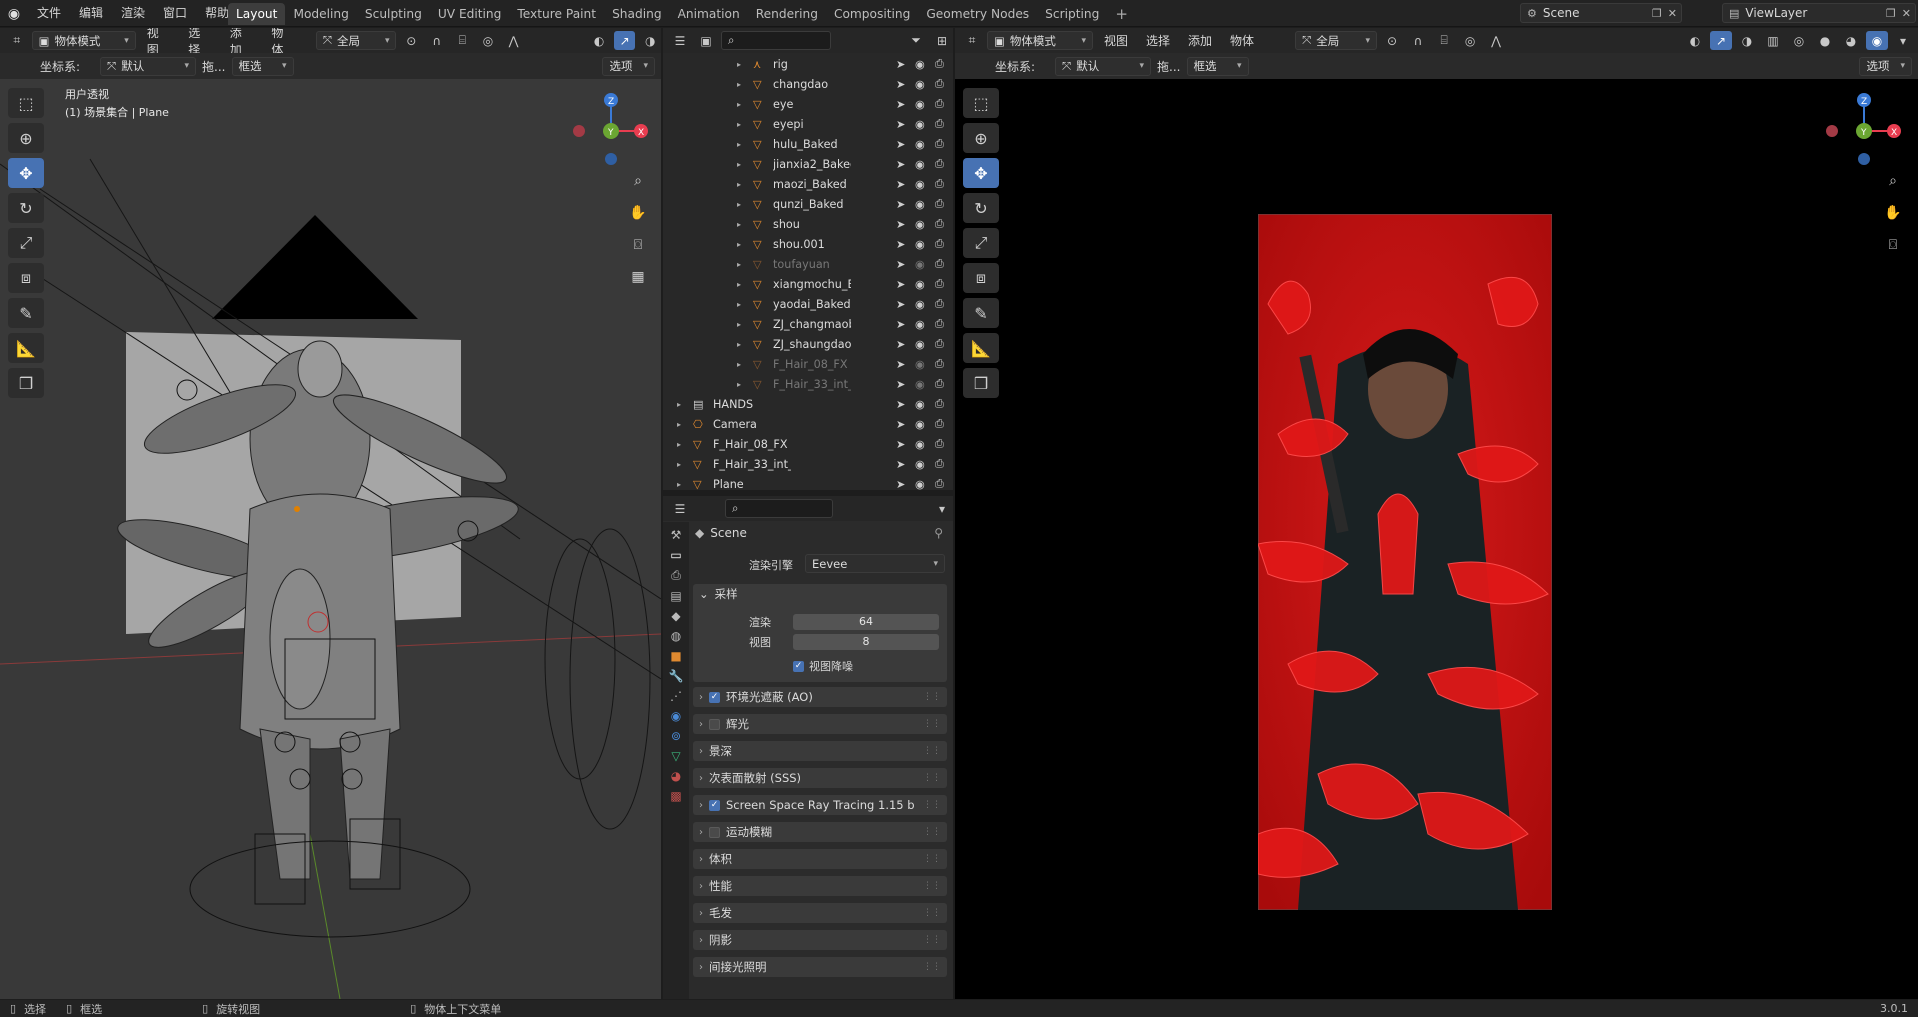 The image size is (1918, 1017). I want to click on menu-object: 物体, so click(1242, 40).